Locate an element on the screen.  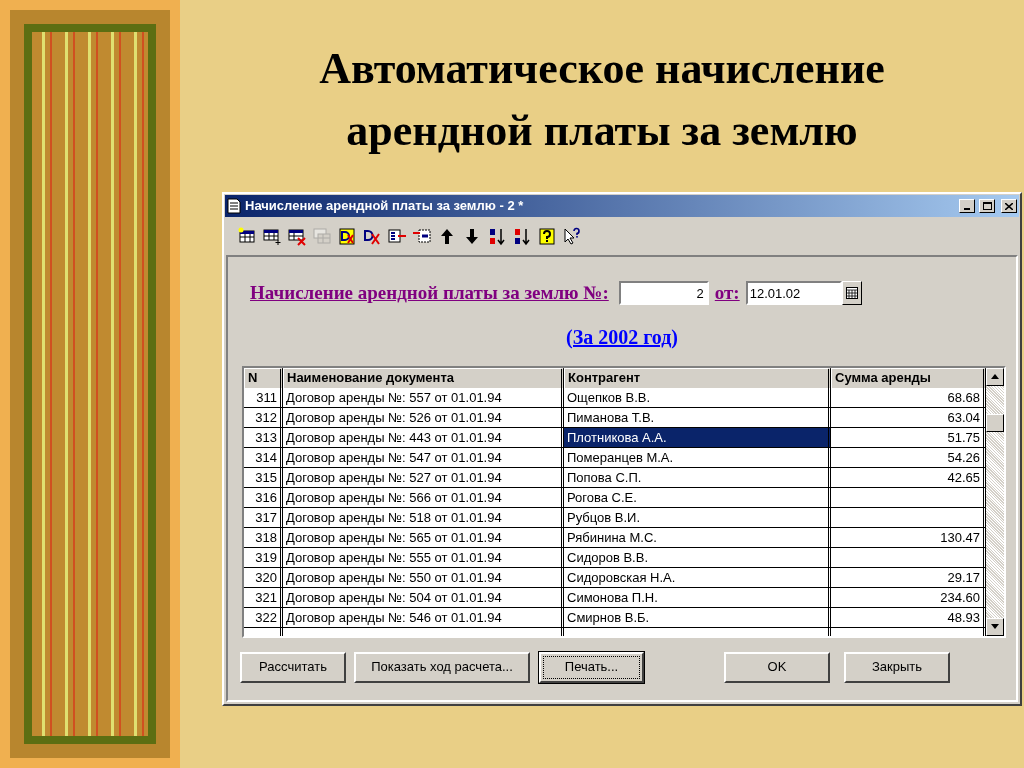
arrow-down-icon is located at coordinates (472, 236).